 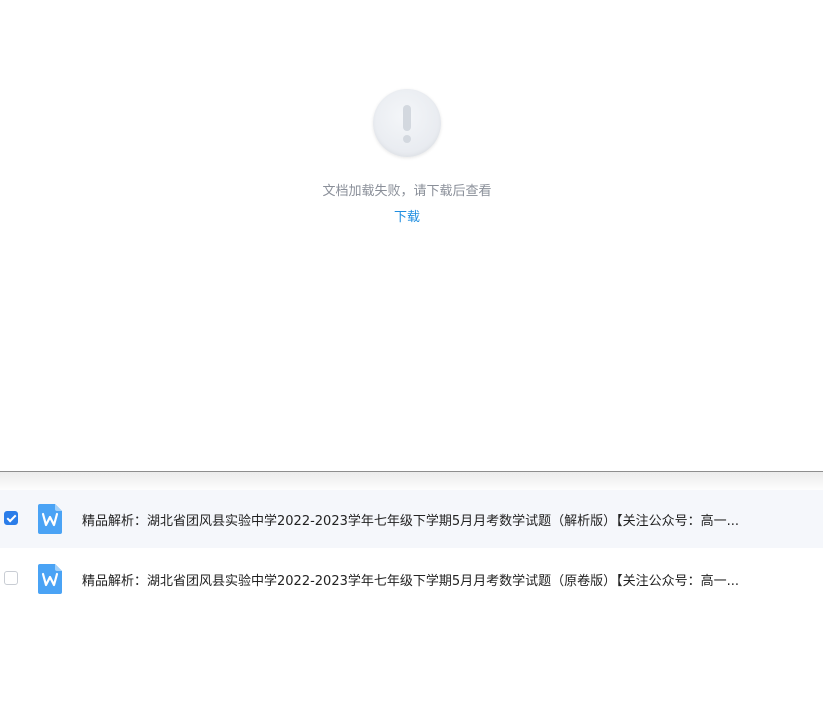 What do you see at coordinates (407, 118) in the screenshot?
I see `exclamation-bar` at bounding box center [407, 118].